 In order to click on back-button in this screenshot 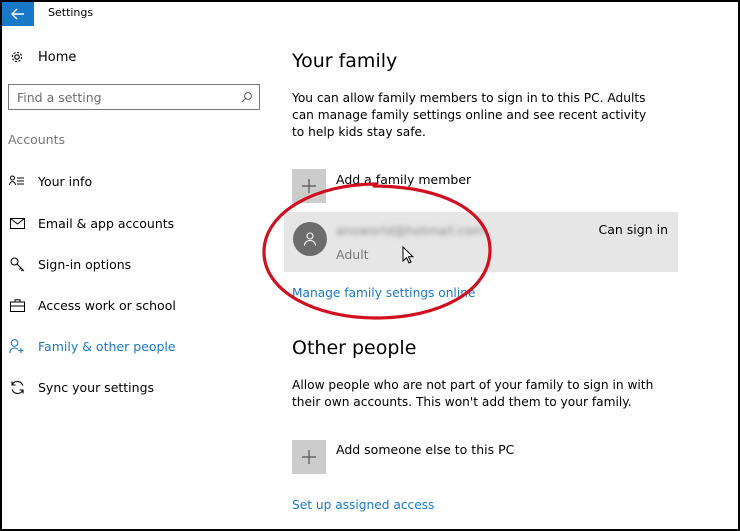, I will do `click(18, 14)`.